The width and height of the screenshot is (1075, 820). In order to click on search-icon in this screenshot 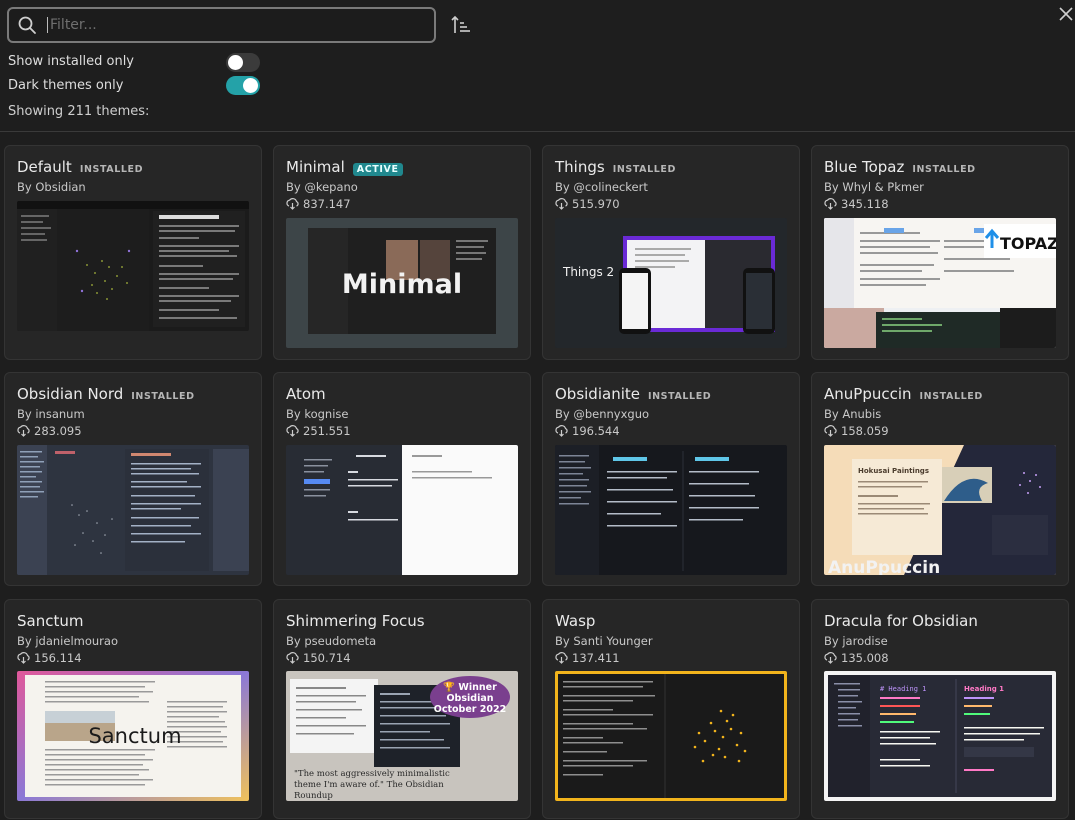, I will do `click(27, 25)`.